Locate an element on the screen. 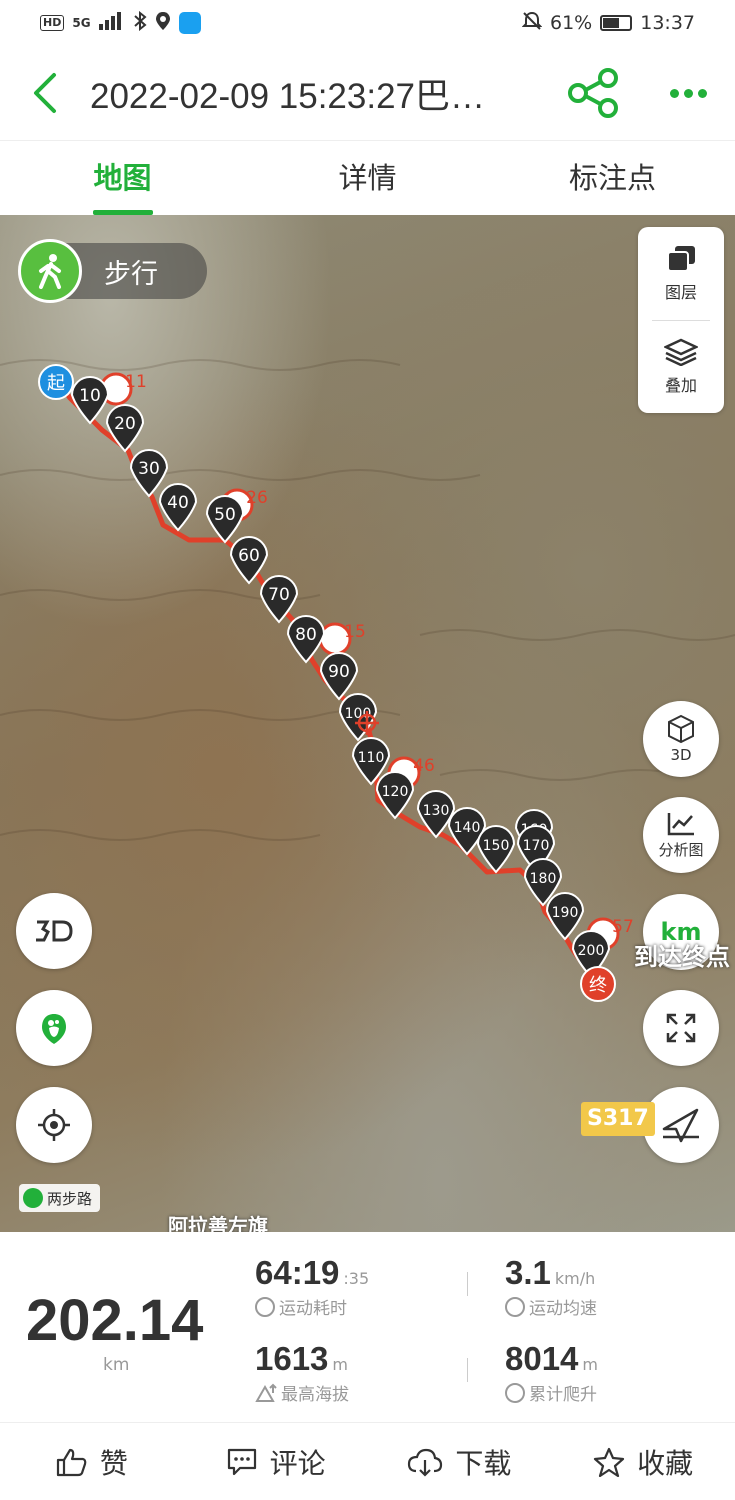 The height and width of the screenshot is (1500, 735). end-marker: 终 is located at coordinates (598, 984).